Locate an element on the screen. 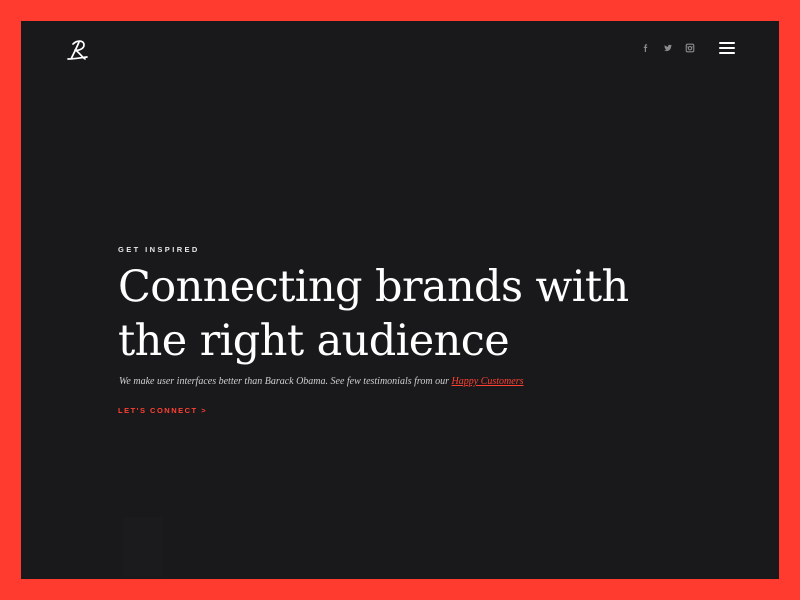 This screenshot has width=800, height=600. lets-connect-link: LET'S CONNECT > is located at coordinates (162, 410).